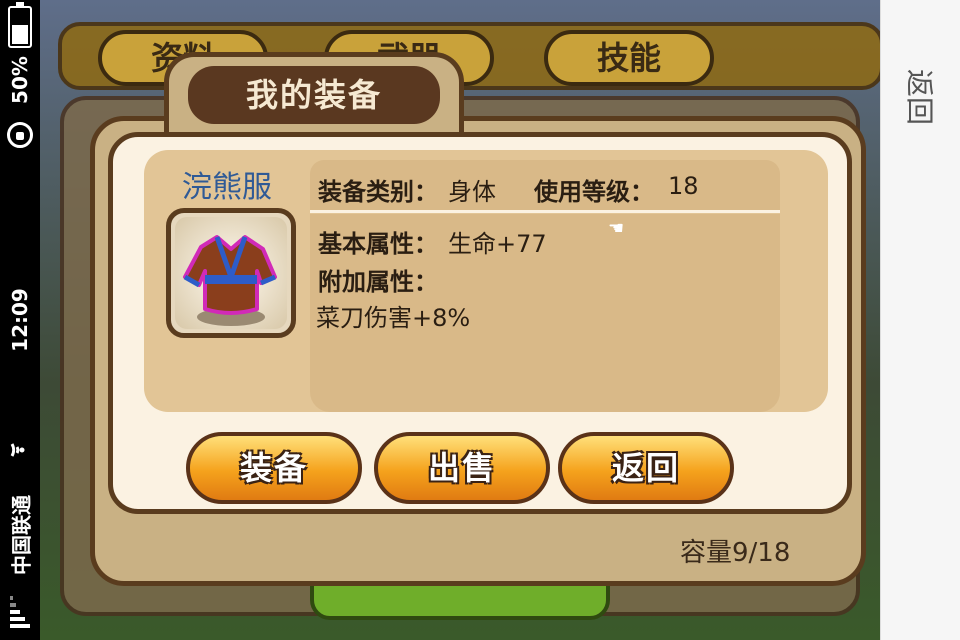  What do you see at coordinates (462, 468) in the screenshot?
I see `sell-button: 出售` at bounding box center [462, 468].